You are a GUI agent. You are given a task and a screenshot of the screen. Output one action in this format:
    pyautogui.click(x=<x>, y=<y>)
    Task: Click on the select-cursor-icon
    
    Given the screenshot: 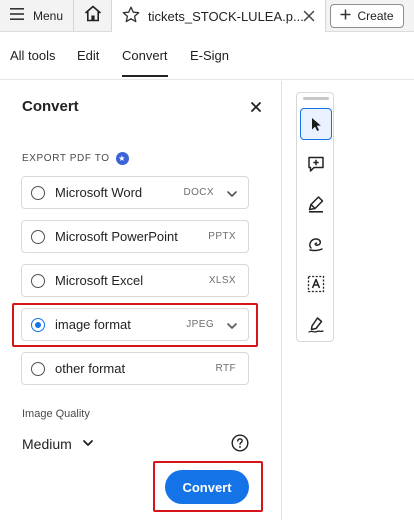 What is the action you would take?
    pyautogui.click(x=316, y=124)
    